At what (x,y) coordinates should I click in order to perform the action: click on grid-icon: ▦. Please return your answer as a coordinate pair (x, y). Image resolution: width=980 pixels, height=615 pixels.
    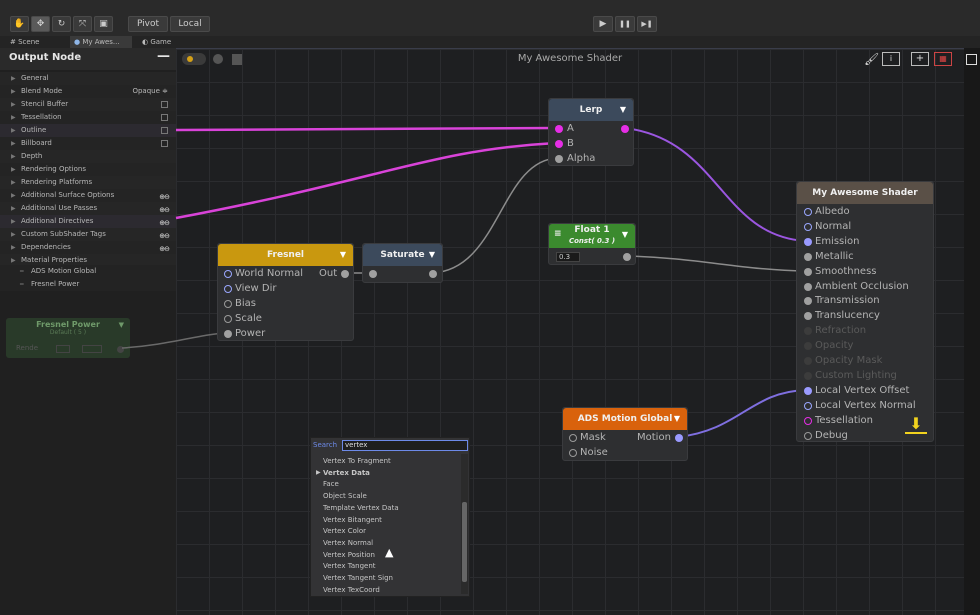
    Looking at the image, I should click on (943, 59).